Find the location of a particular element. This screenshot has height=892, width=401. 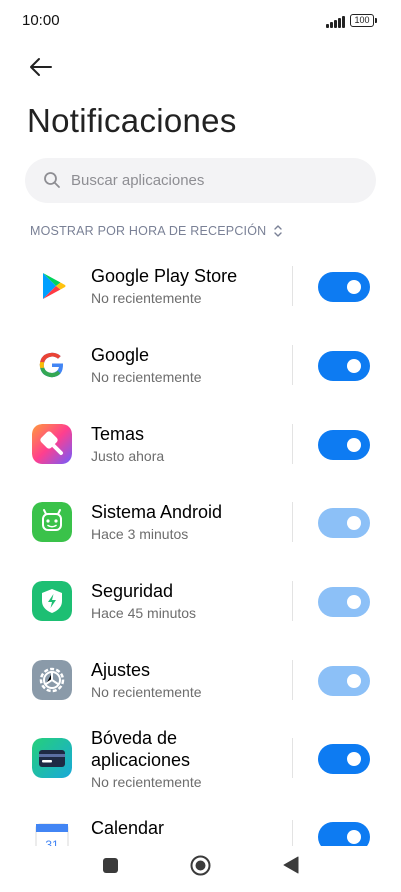

back-button is located at coordinates (41, 67).